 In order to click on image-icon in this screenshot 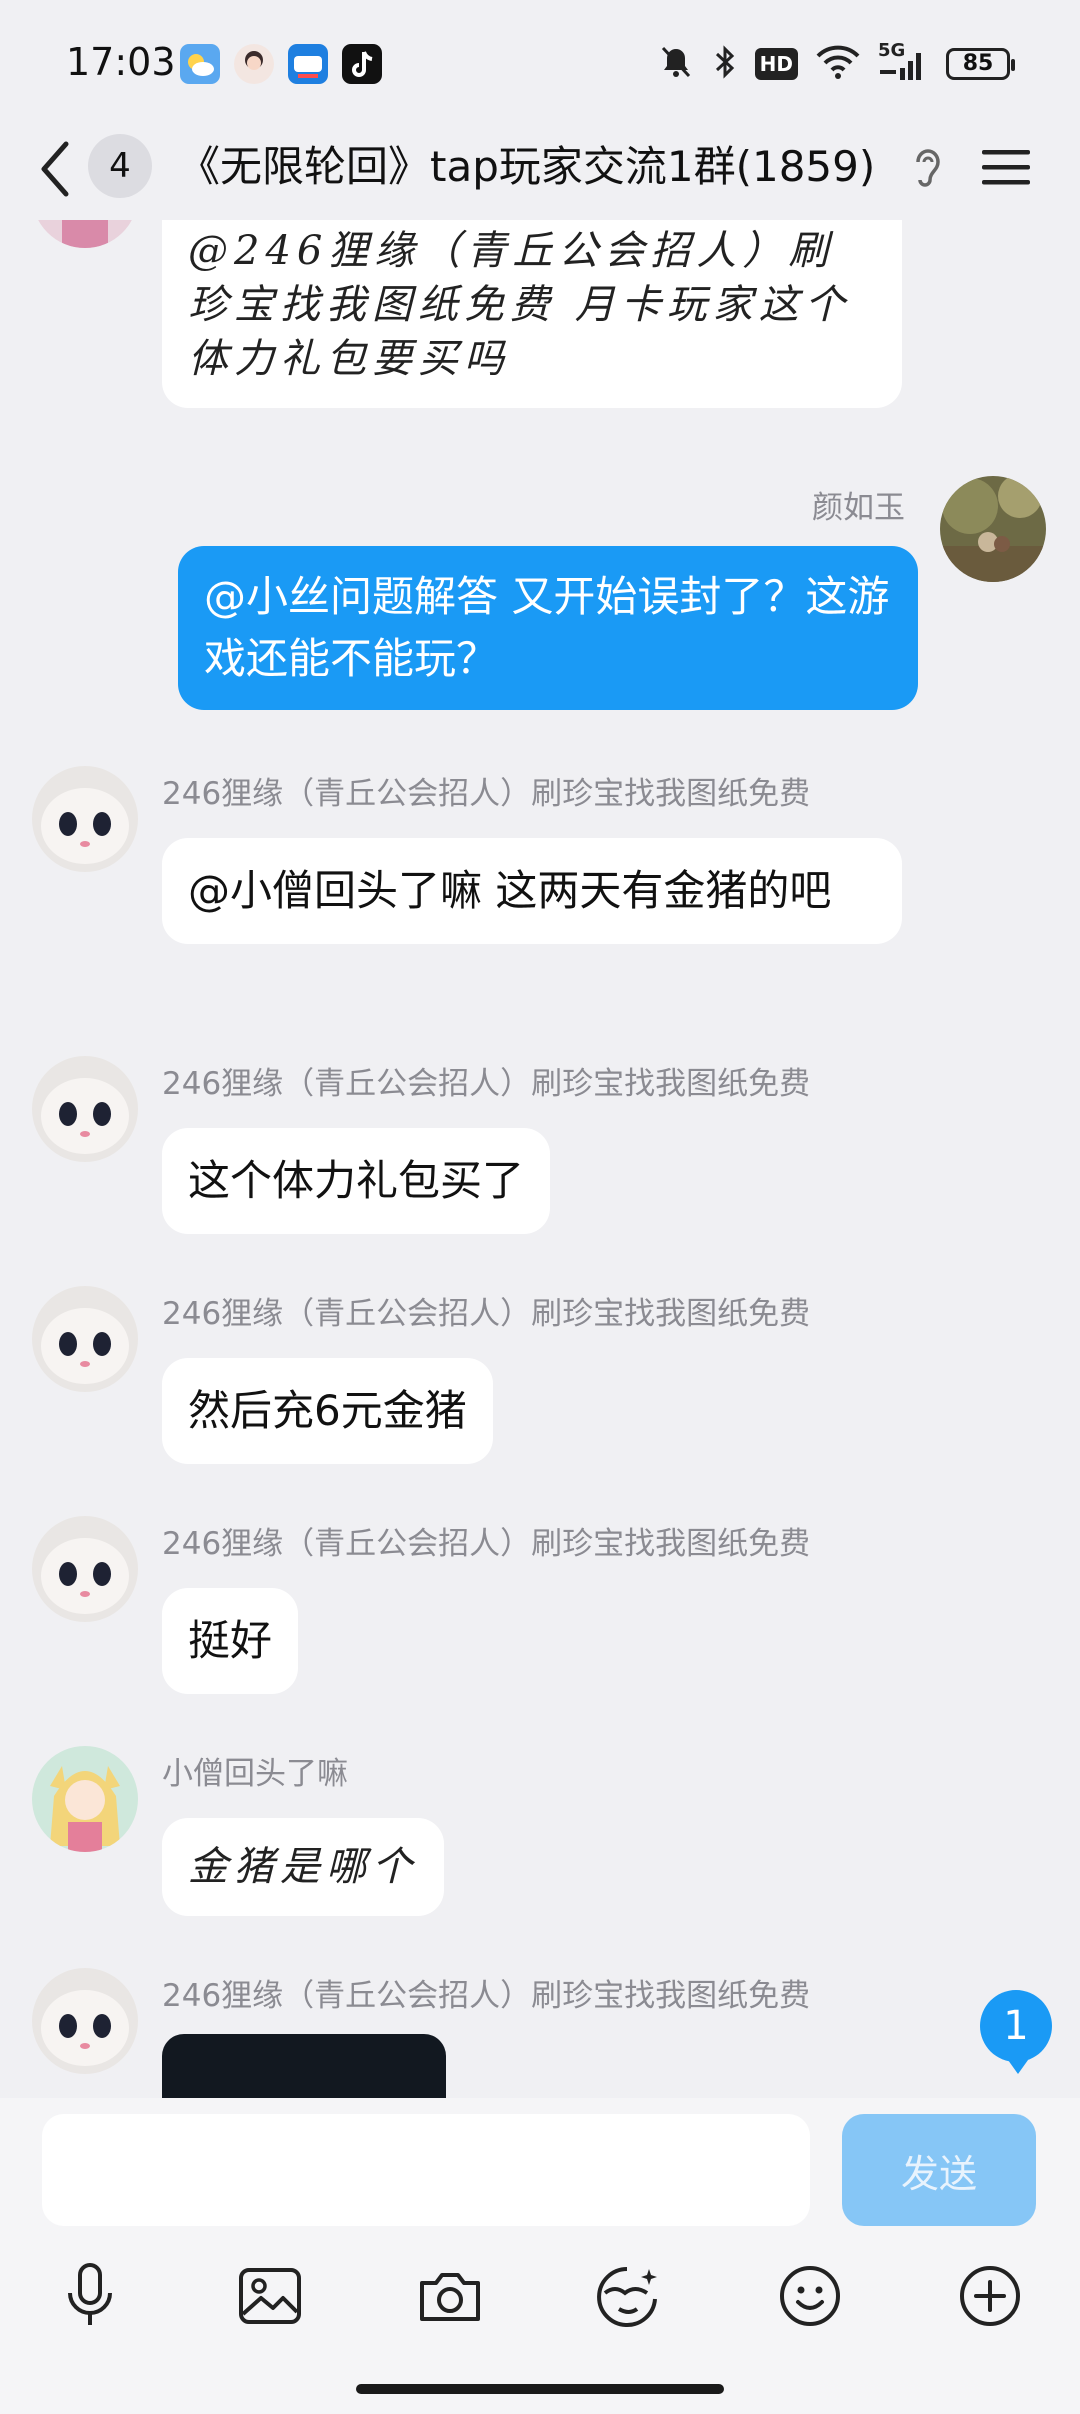, I will do `click(270, 2296)`.